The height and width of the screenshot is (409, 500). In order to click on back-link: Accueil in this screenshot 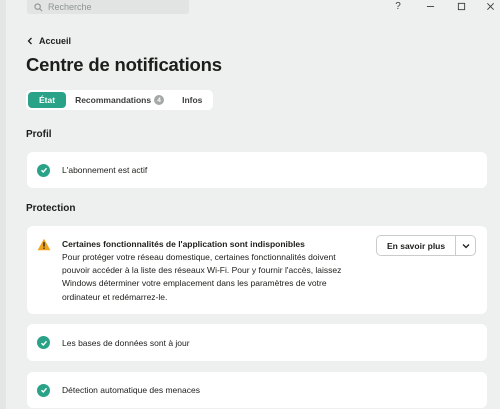, I will do `click(49, 41)`.